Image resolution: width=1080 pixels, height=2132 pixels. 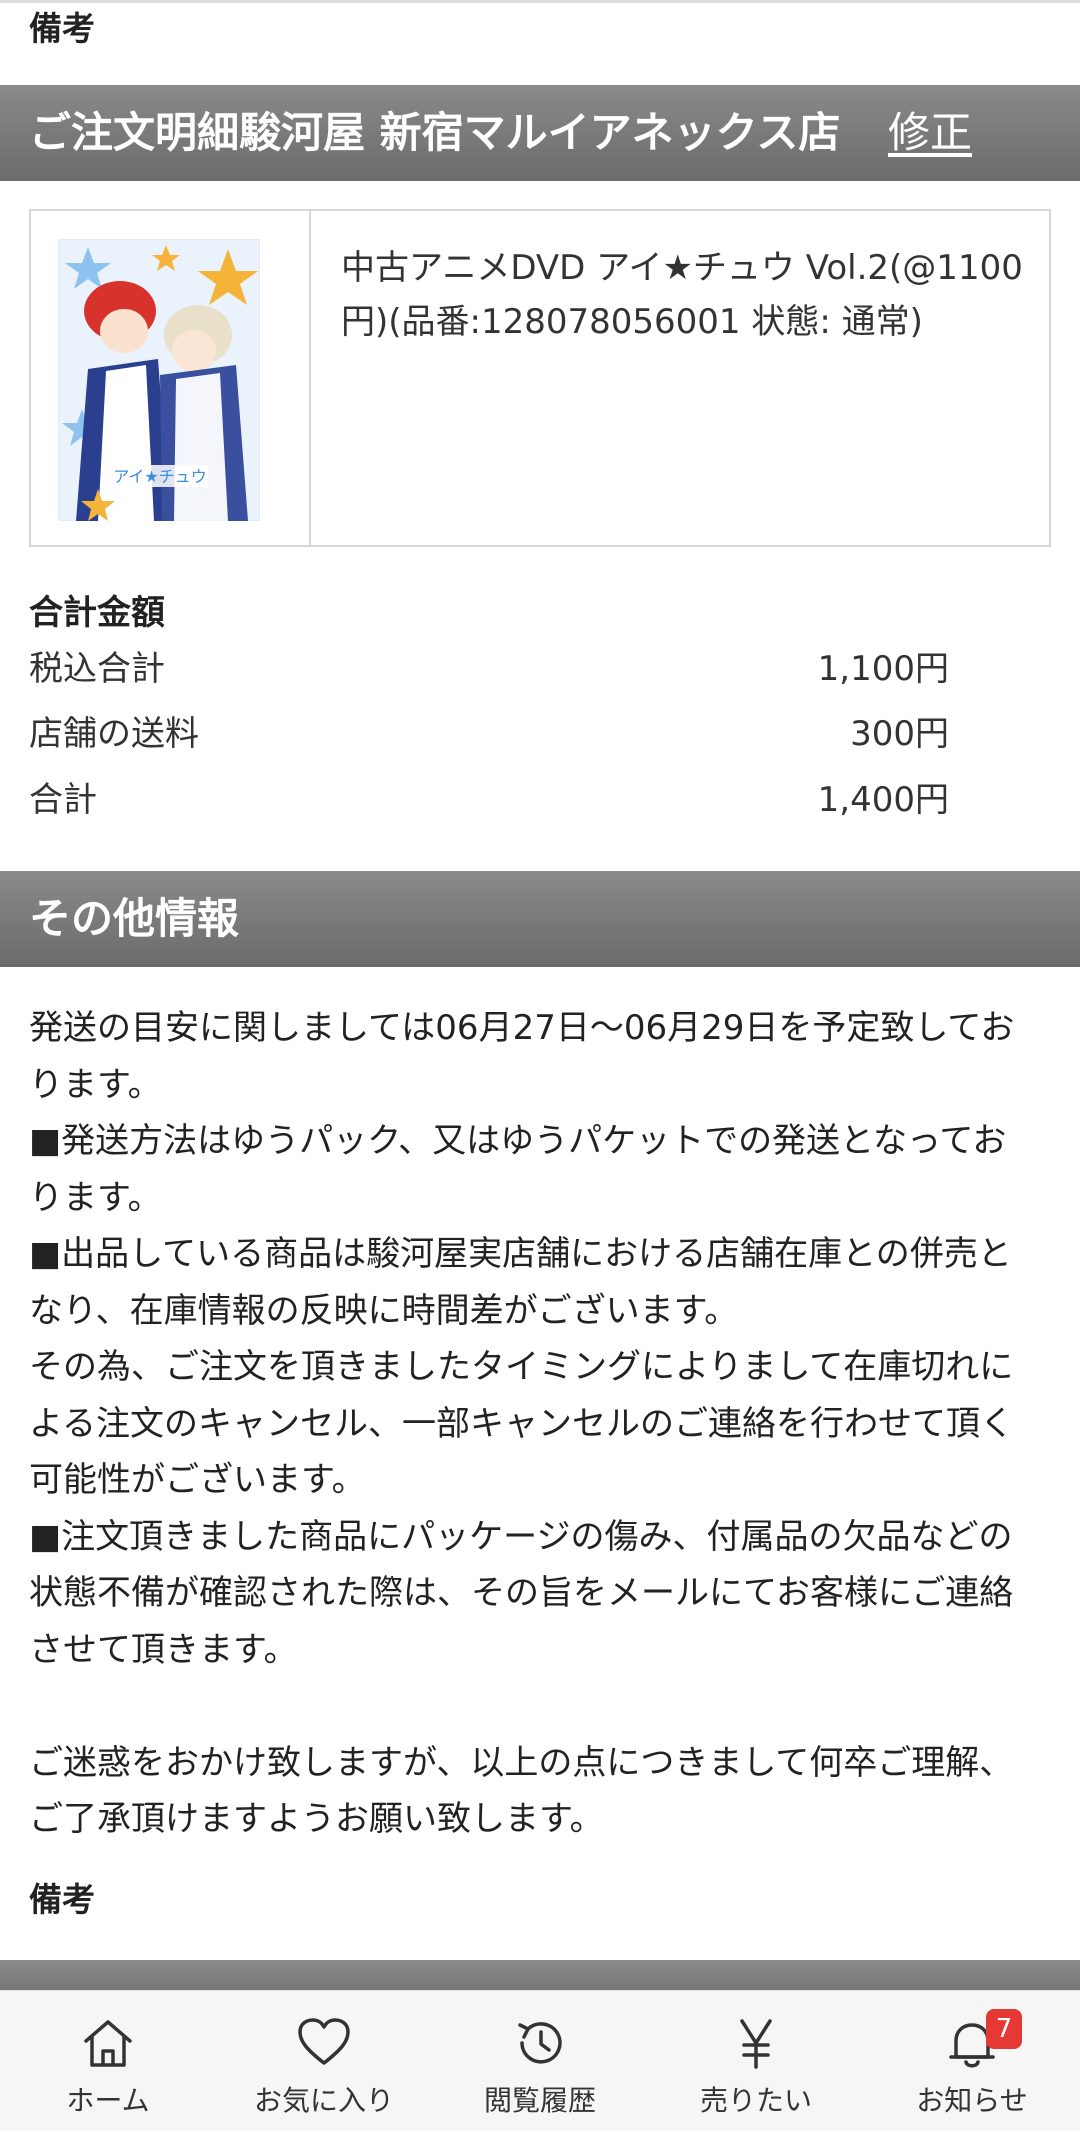 I want to click on home-icon, so click(x=108, y=2043).